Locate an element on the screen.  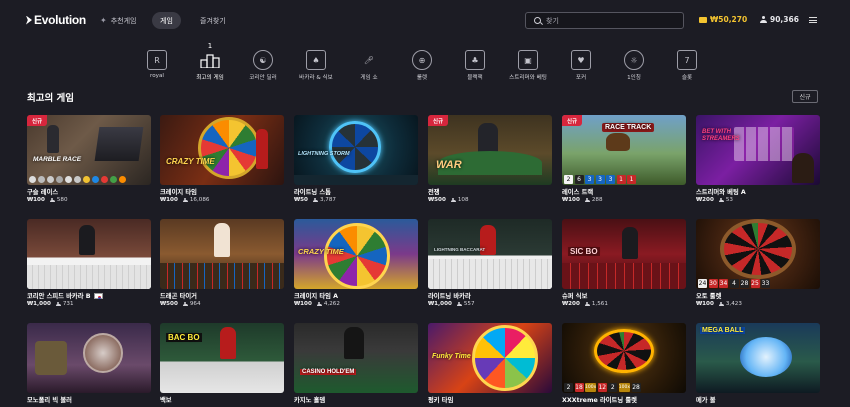
money-wheel is located at coordinates (357, 256).